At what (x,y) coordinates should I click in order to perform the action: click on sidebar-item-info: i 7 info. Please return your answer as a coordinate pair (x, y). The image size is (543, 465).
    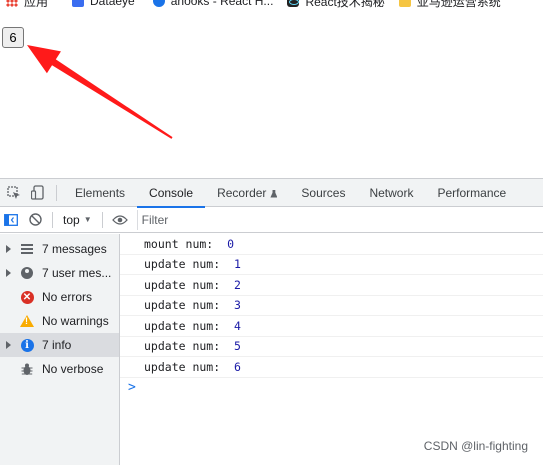
    Looking at the image, I should click on (59, 345).